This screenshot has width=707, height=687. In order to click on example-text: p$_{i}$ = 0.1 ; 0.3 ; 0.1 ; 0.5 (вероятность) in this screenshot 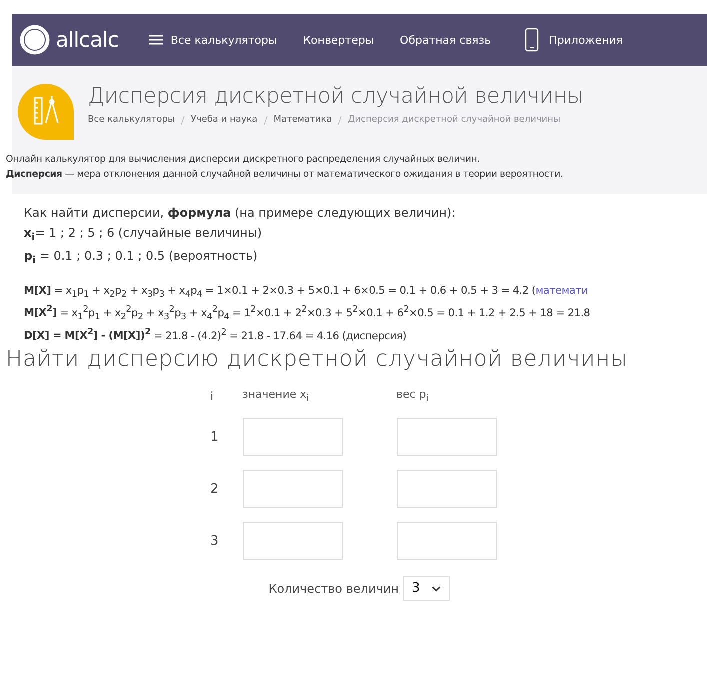, I will do `click(141, 258)`.